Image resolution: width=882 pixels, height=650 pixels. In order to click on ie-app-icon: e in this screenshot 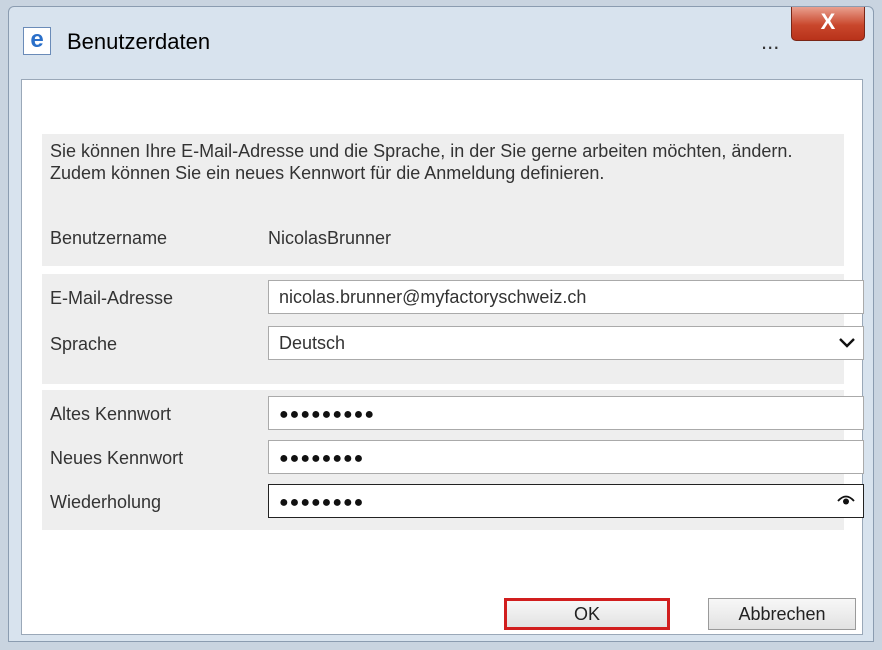, I will do `click(37, 41)`.